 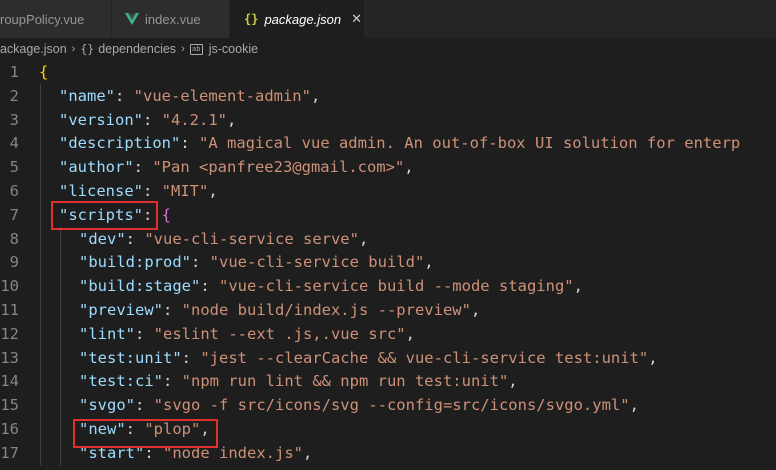 I want to click on line-number: 4, so click(x=14, y=143).